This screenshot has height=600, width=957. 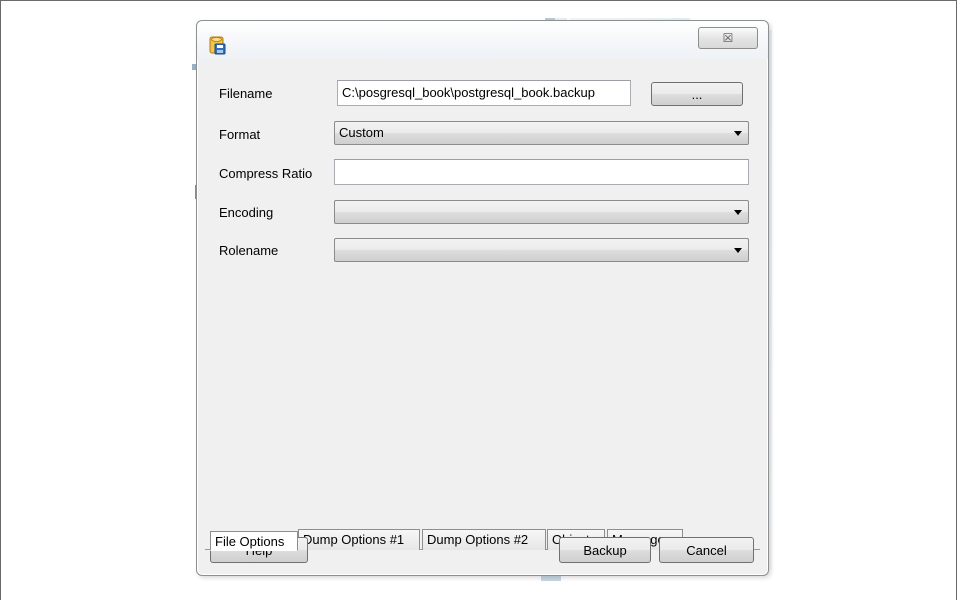 I want to click on format-select: Custom, so click(x=541, y=133).